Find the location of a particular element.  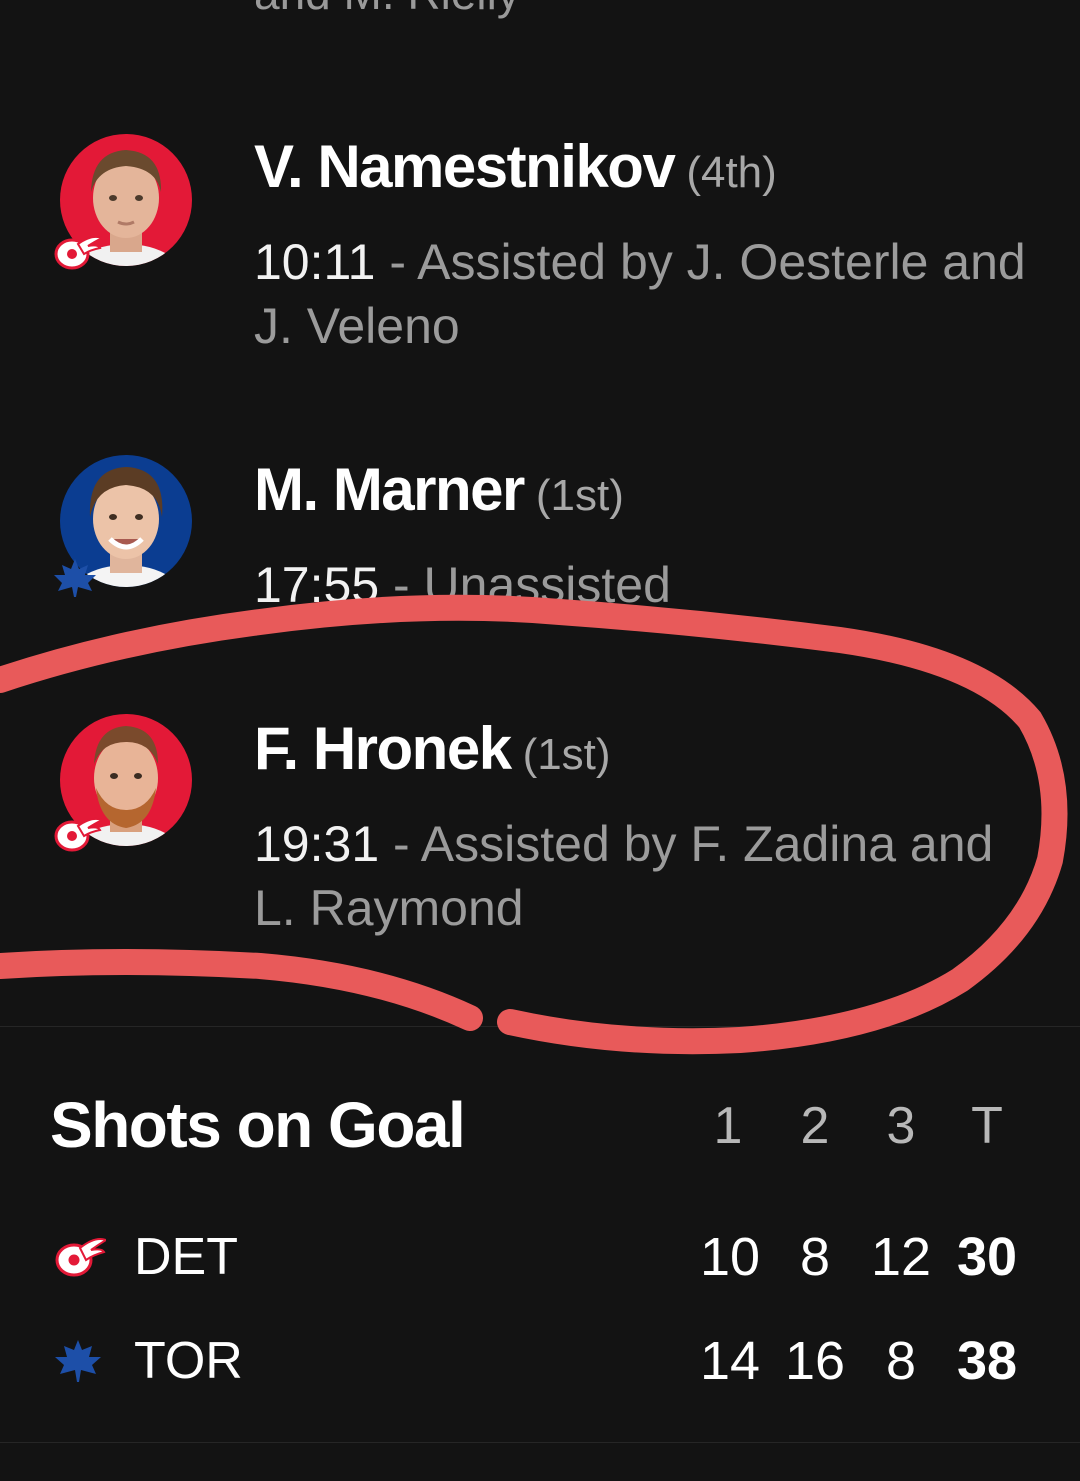

team-abbreviation: DET is located at coordinates (186, 1257).